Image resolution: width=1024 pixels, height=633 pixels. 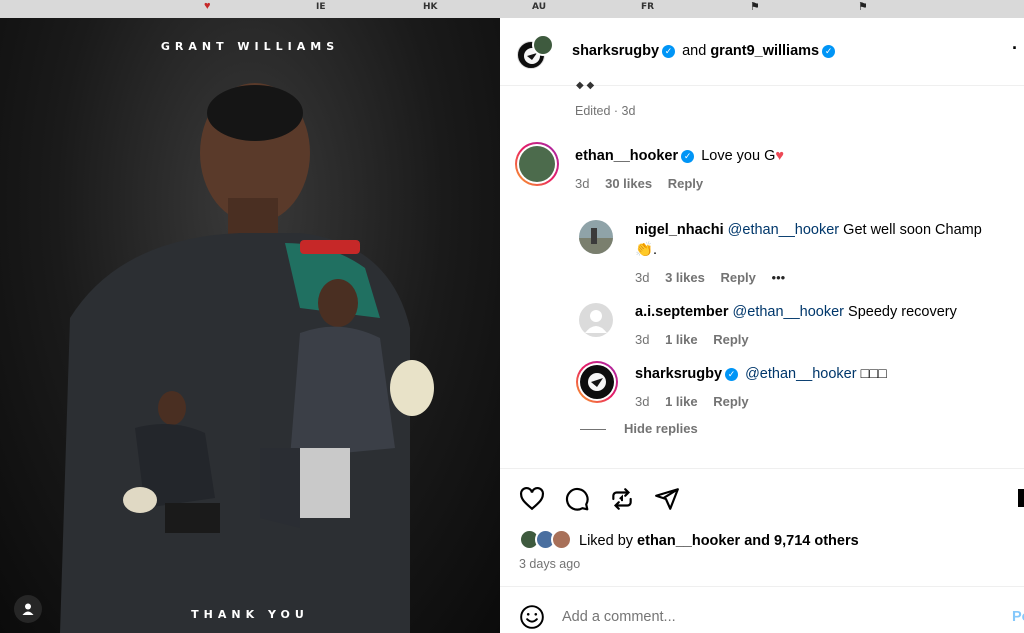 I want to click on photo-caption: THANK YOU, so click(x=250, y=614).